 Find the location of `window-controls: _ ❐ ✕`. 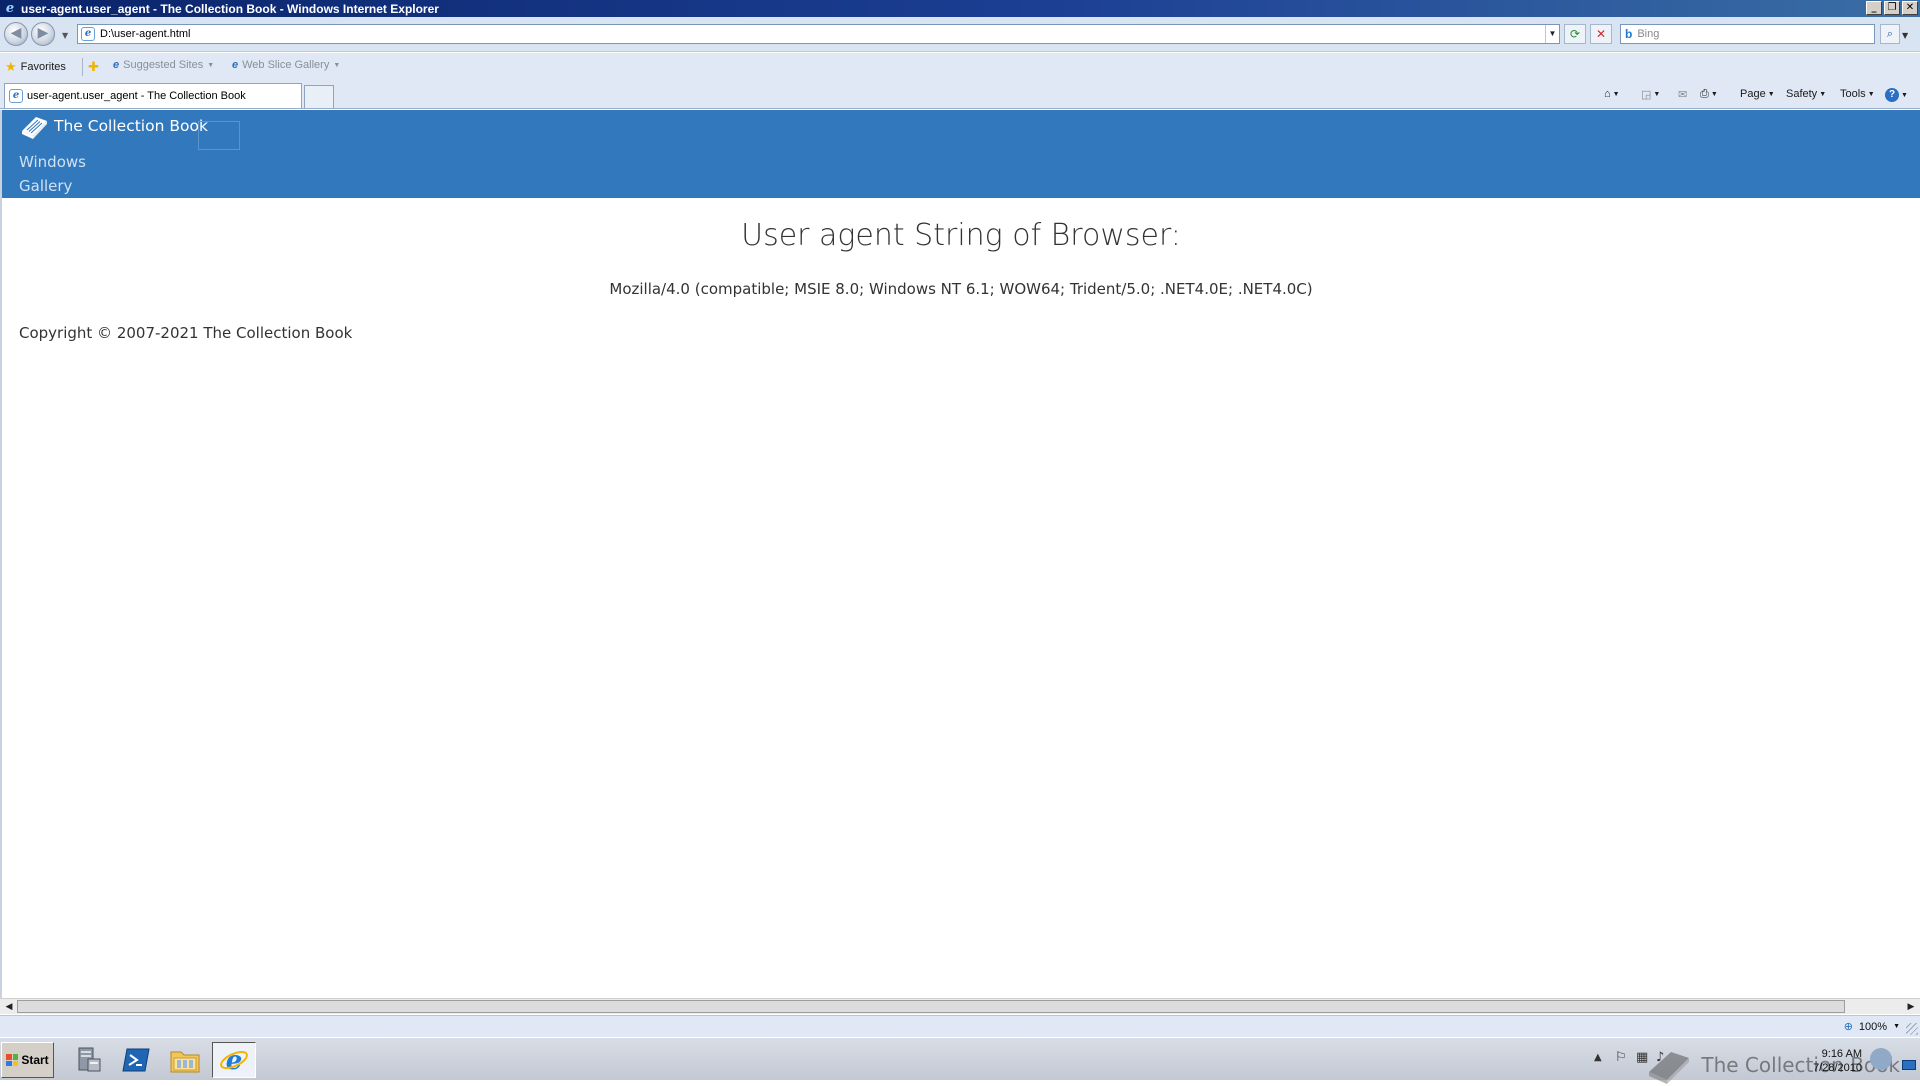

window-controls: _ ❐ ✕ is located at coordinates (1892, 8).